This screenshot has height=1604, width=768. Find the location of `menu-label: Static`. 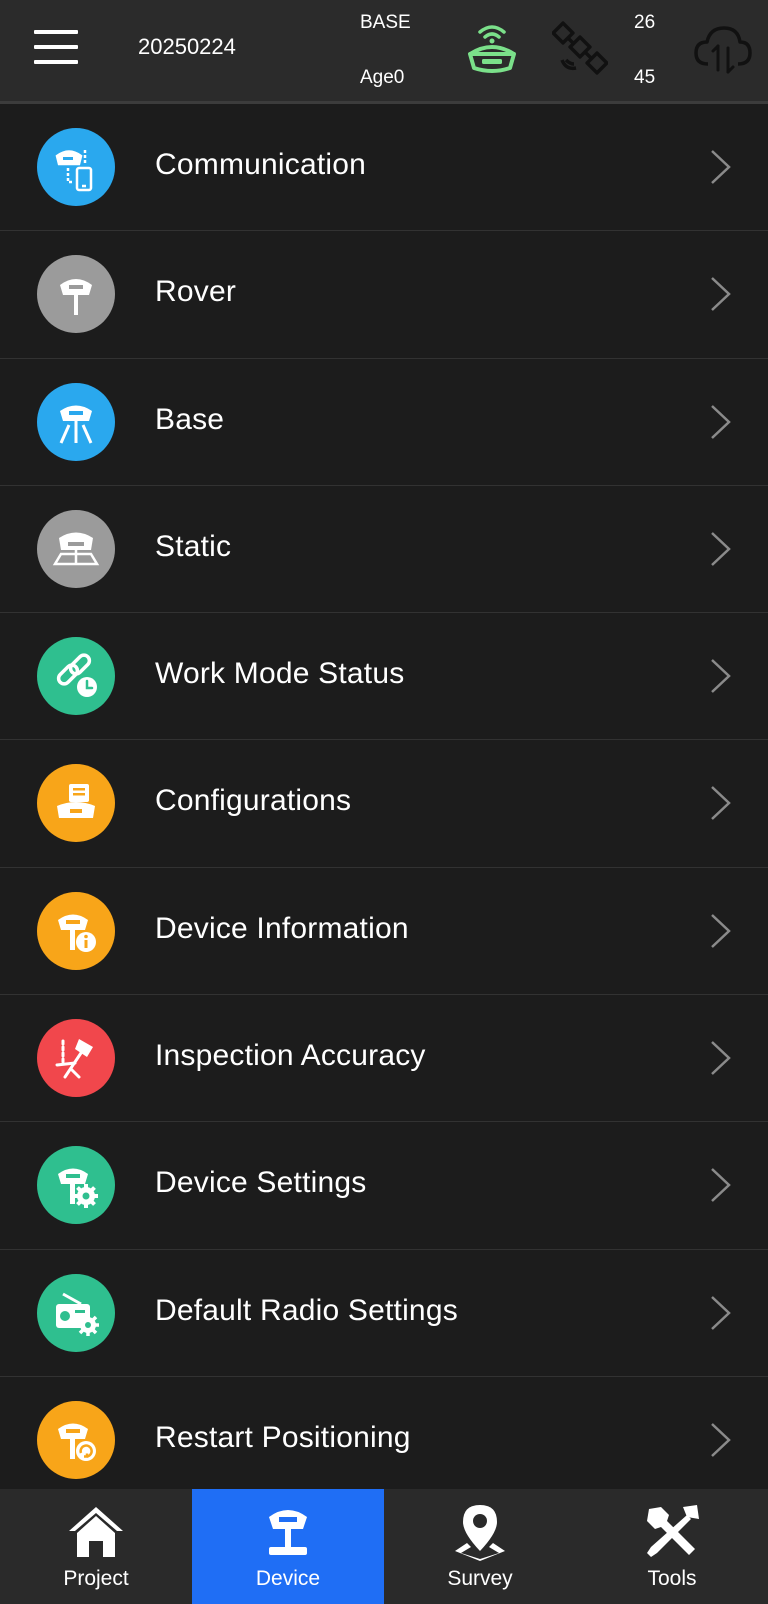

menu-label: Static is located at coordinates (193, 546).